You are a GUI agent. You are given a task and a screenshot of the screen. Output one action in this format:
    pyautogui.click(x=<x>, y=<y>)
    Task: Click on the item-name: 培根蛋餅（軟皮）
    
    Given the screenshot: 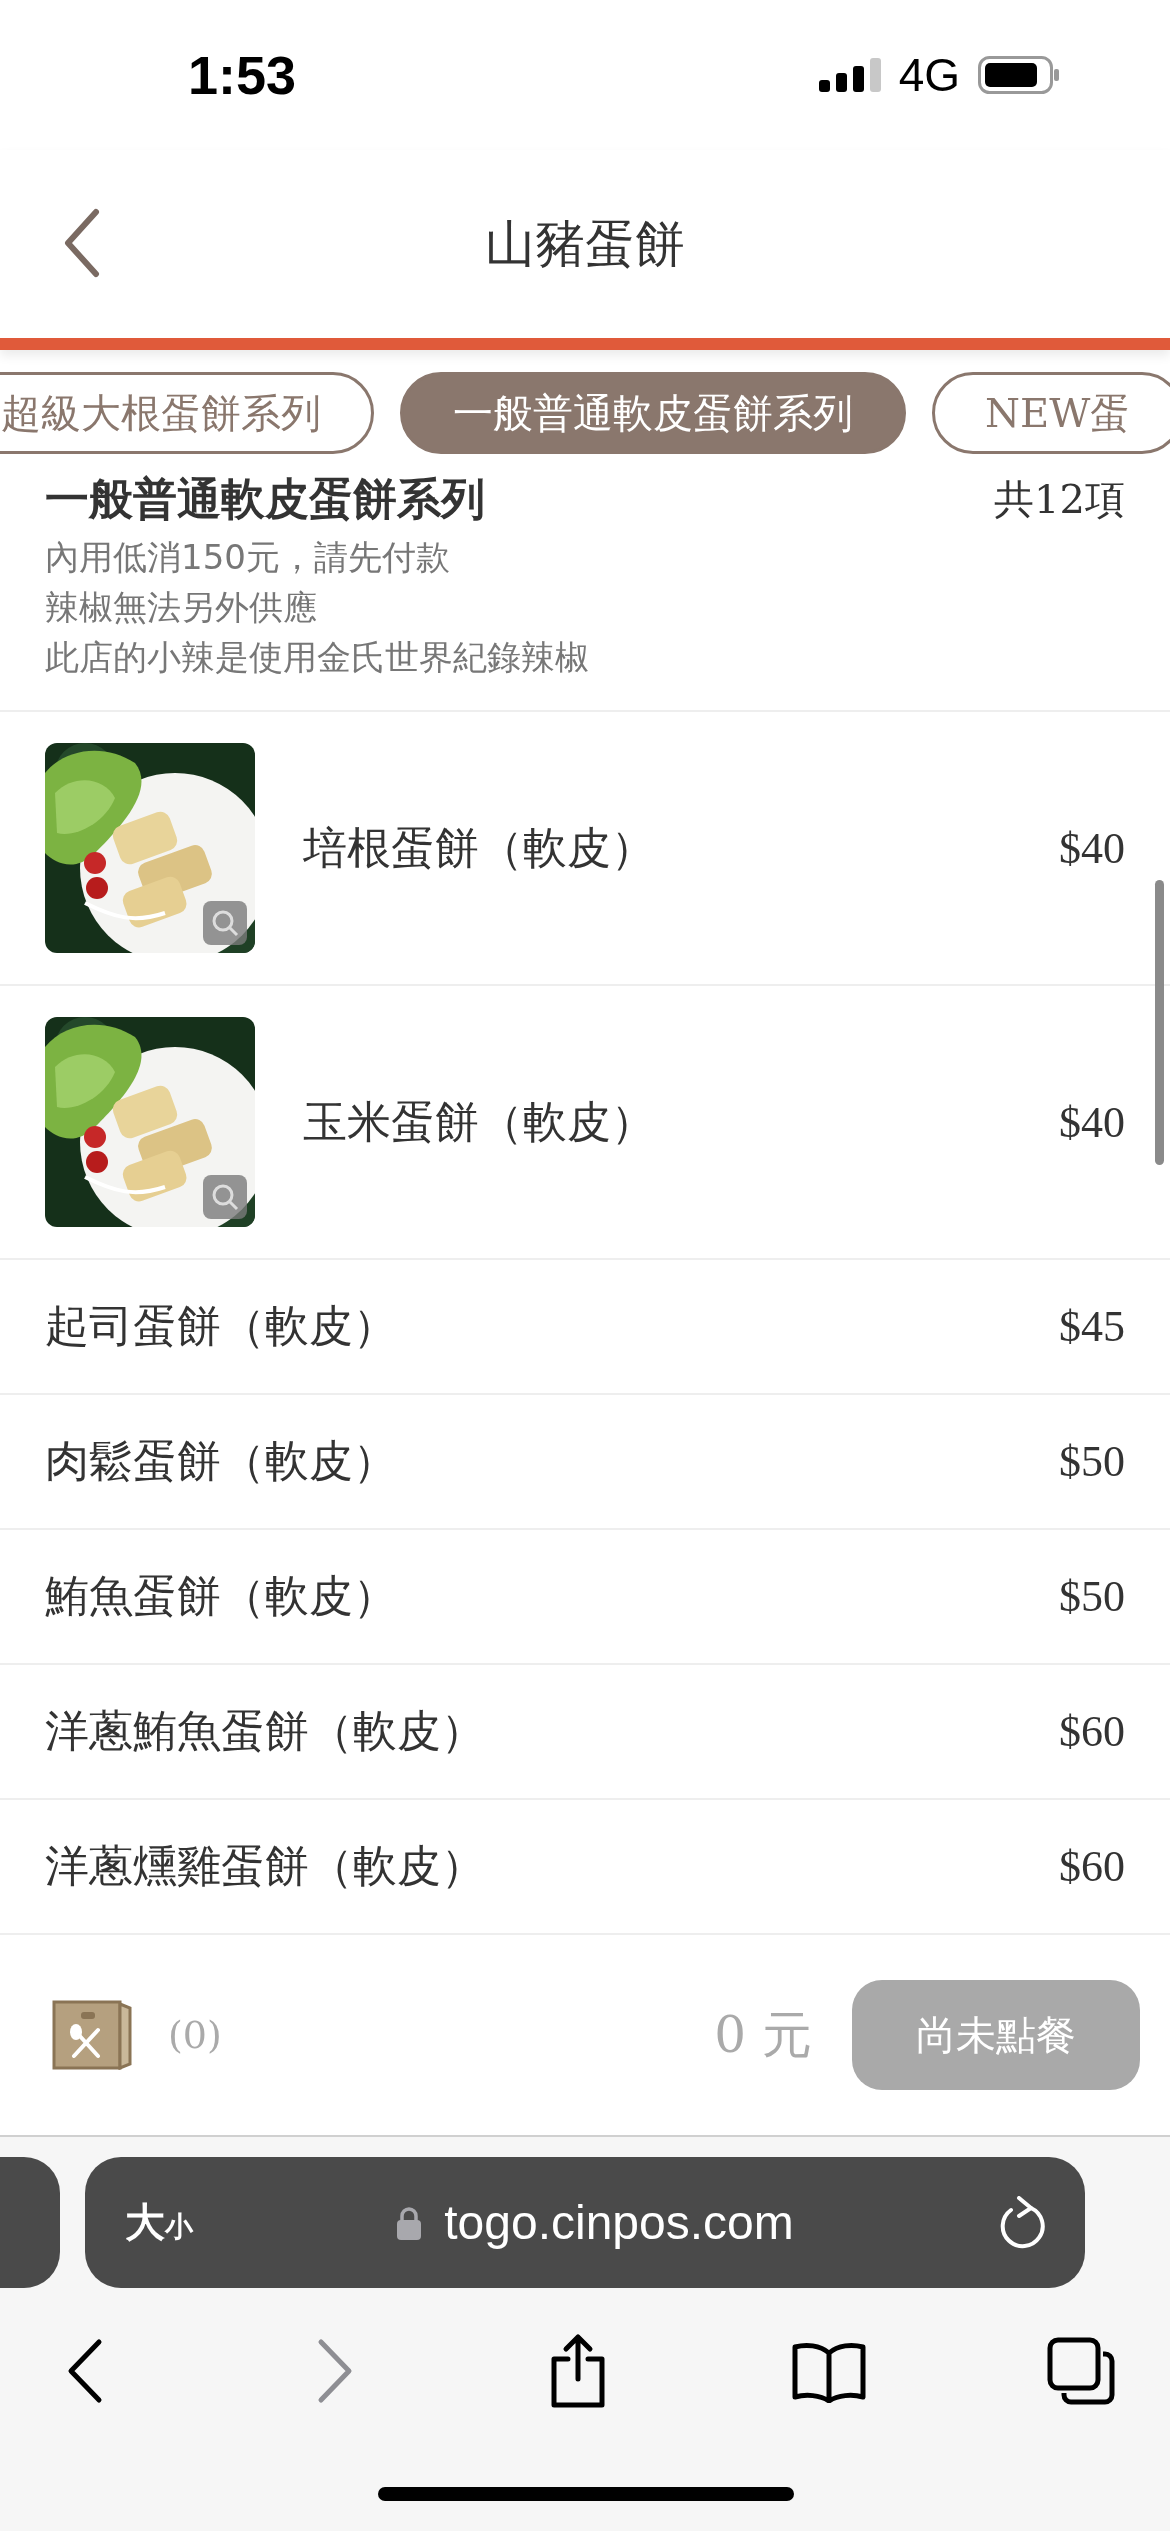 What is the action you would take?
    pyautogui.click(x=479, y=847)
    